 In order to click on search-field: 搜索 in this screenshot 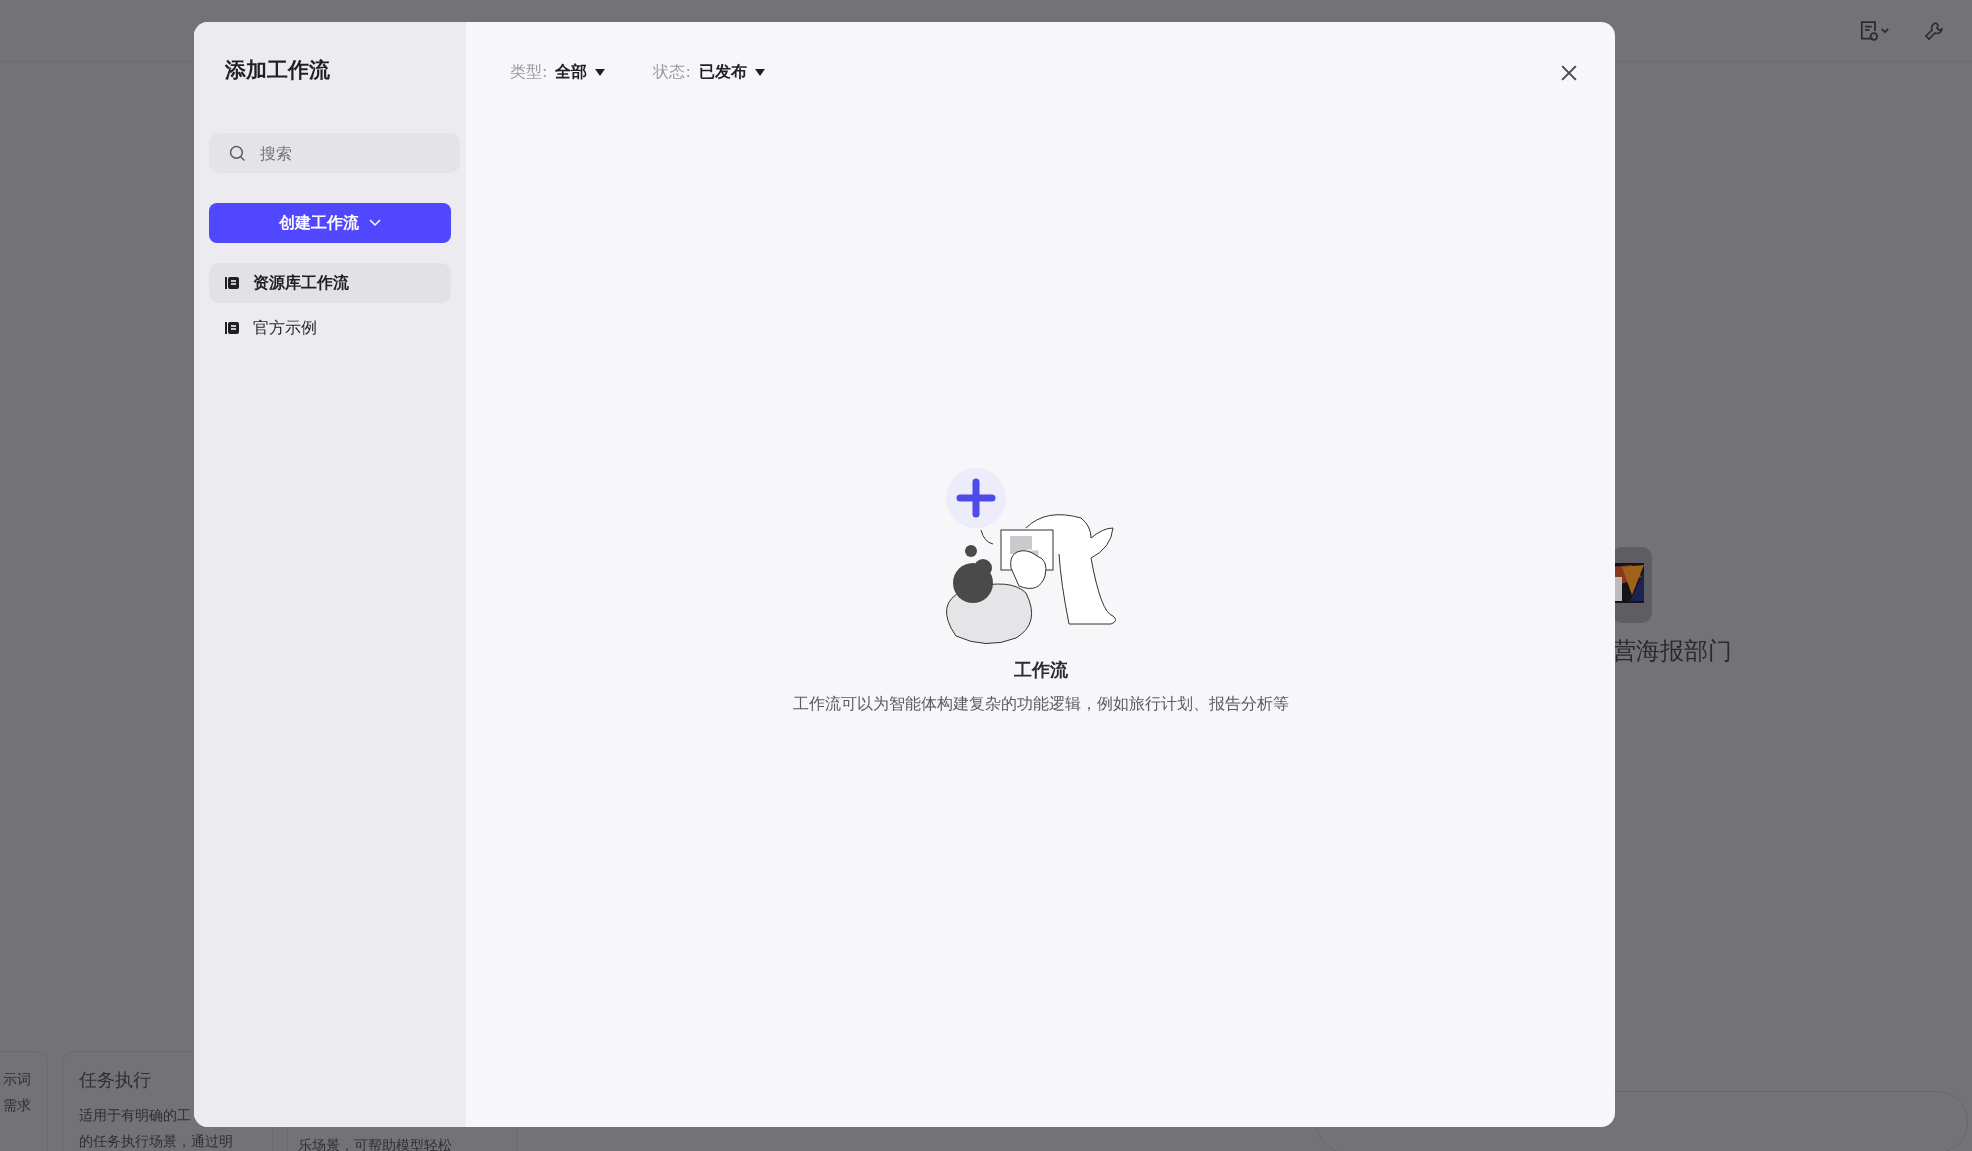, I will do `click(334, 153)`.